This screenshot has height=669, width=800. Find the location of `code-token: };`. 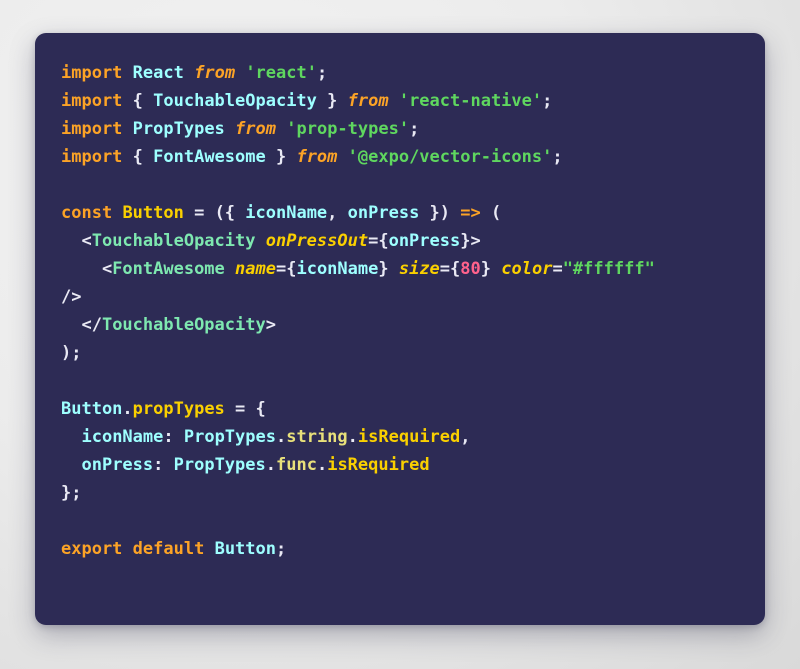

code-token: }; is located at coordinates (71, 493).